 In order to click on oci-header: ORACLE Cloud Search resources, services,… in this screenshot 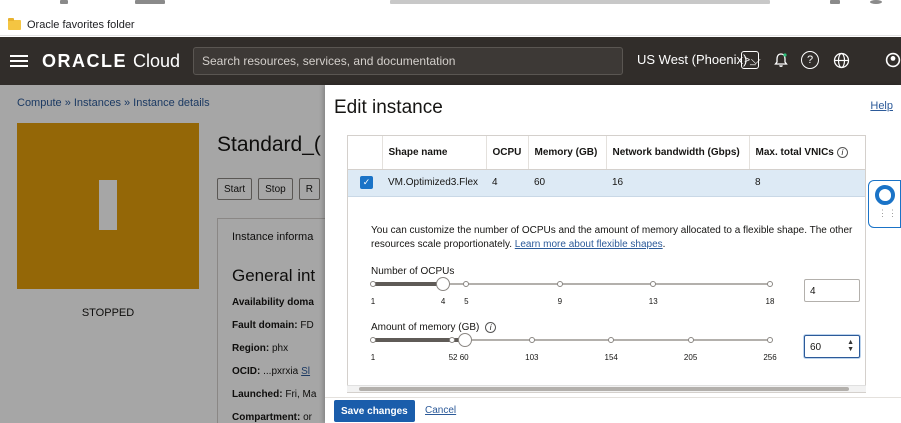, I will do `click(450, 61)`.